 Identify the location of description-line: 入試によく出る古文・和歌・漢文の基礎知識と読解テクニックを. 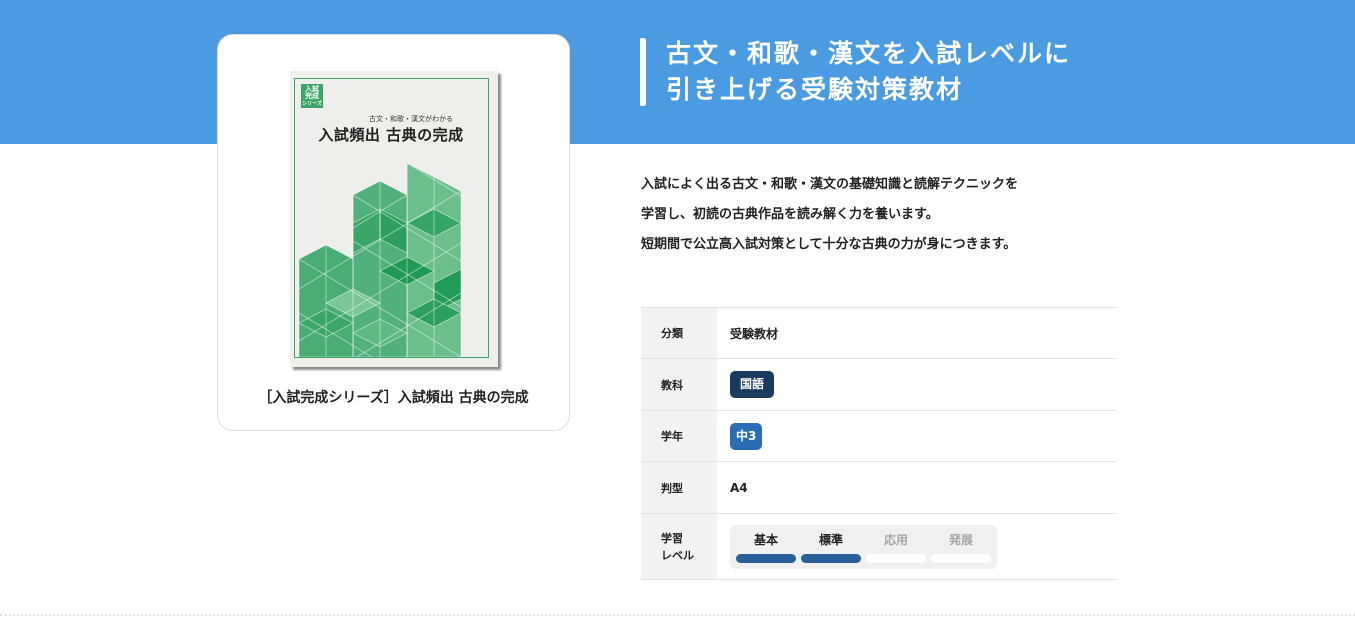
(830, 184).